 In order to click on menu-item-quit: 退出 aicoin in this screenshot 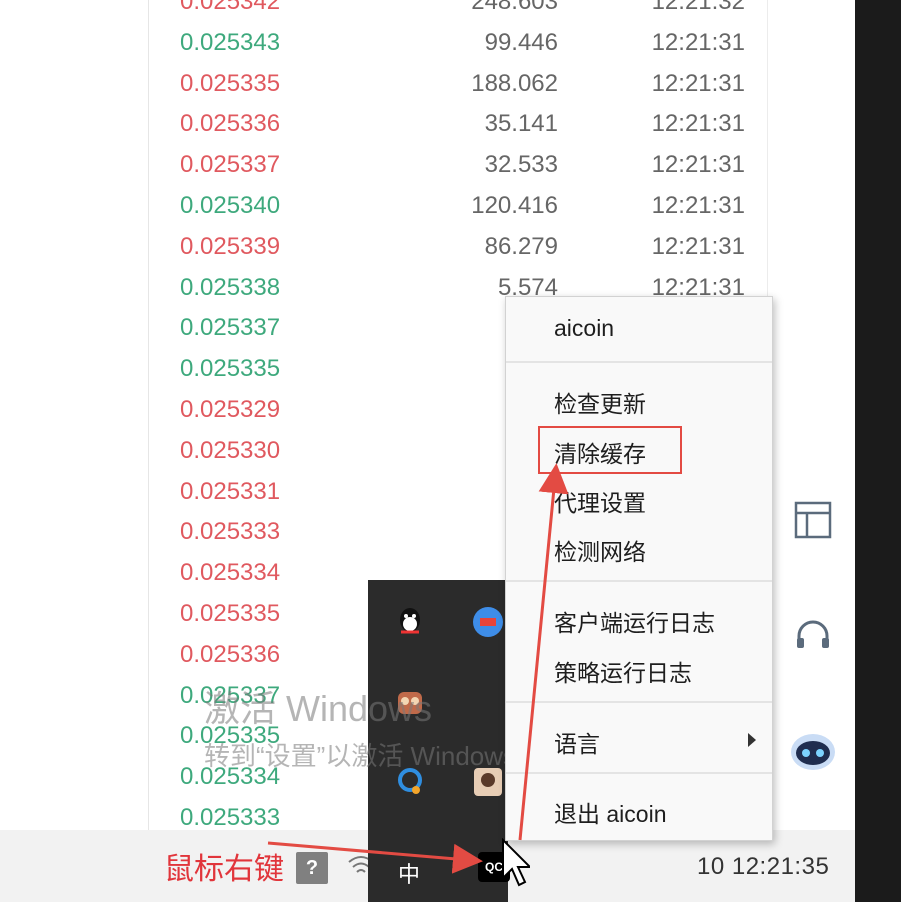, I will do `click(639, 809)`.